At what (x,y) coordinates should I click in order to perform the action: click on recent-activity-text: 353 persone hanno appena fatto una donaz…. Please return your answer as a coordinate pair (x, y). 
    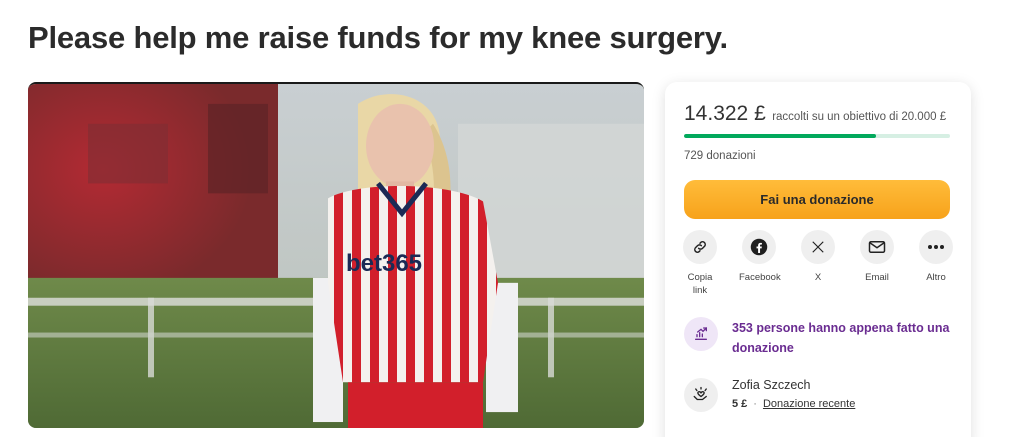
    Looking at the image, I should click on (841, 338).